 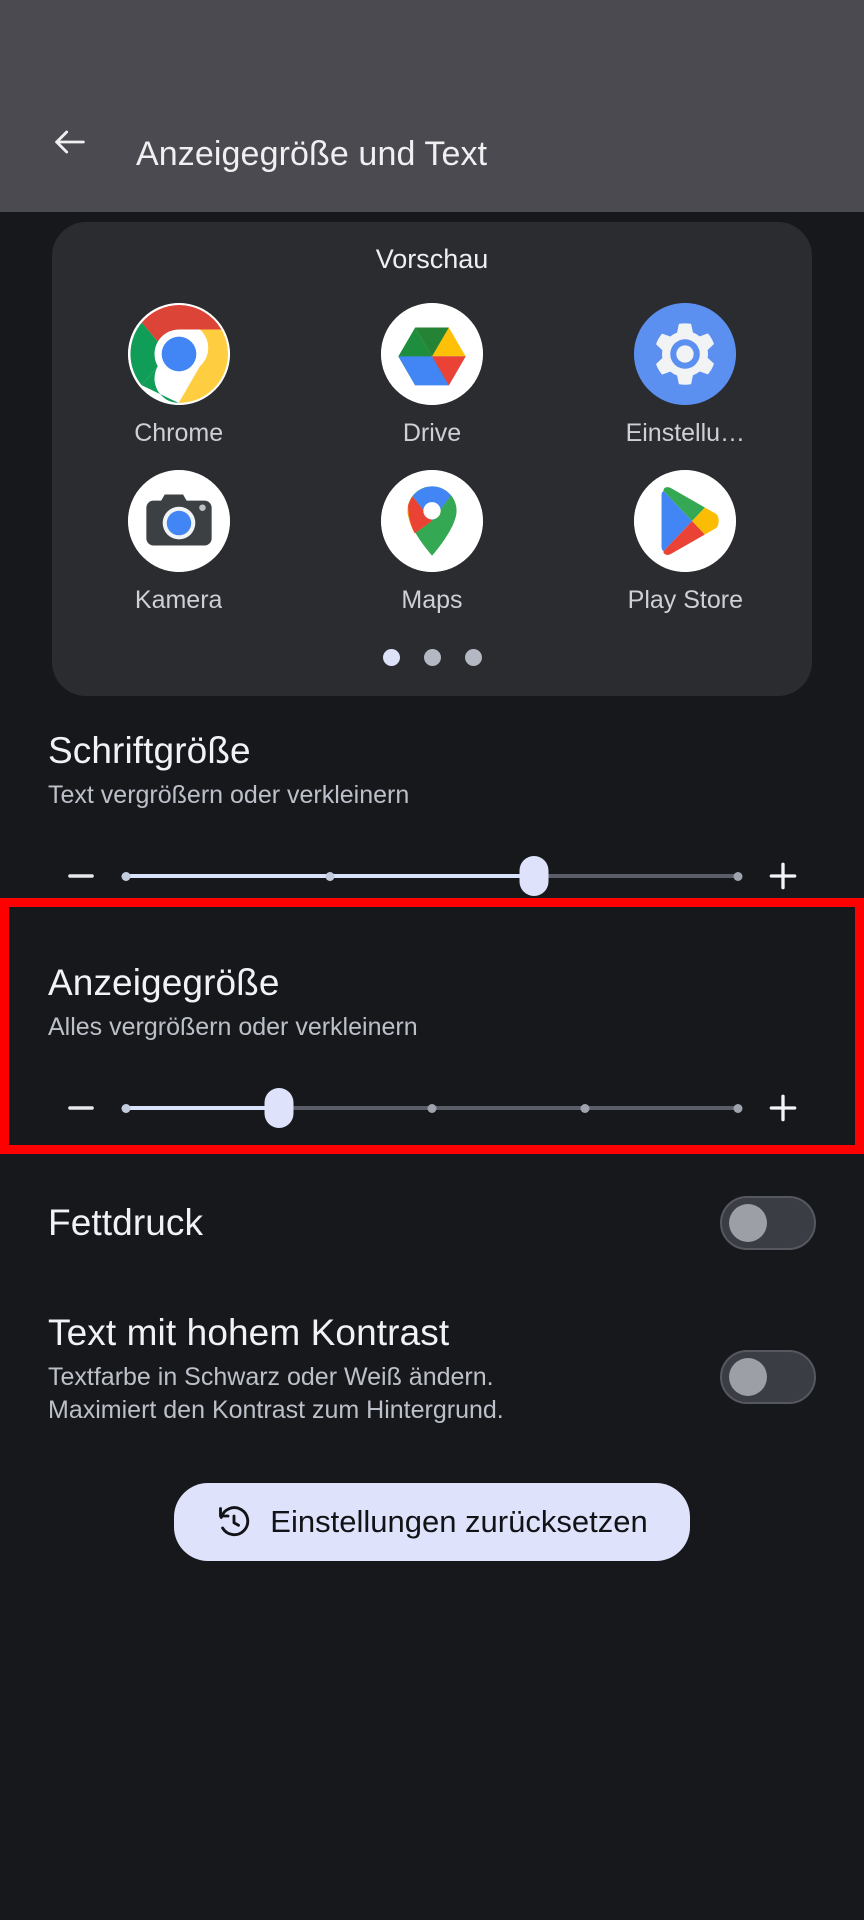 What do you see at coordinates (432, 433) in the screenshot?
I see `preview-app-label: Drive` at bounding box center [432, 433].